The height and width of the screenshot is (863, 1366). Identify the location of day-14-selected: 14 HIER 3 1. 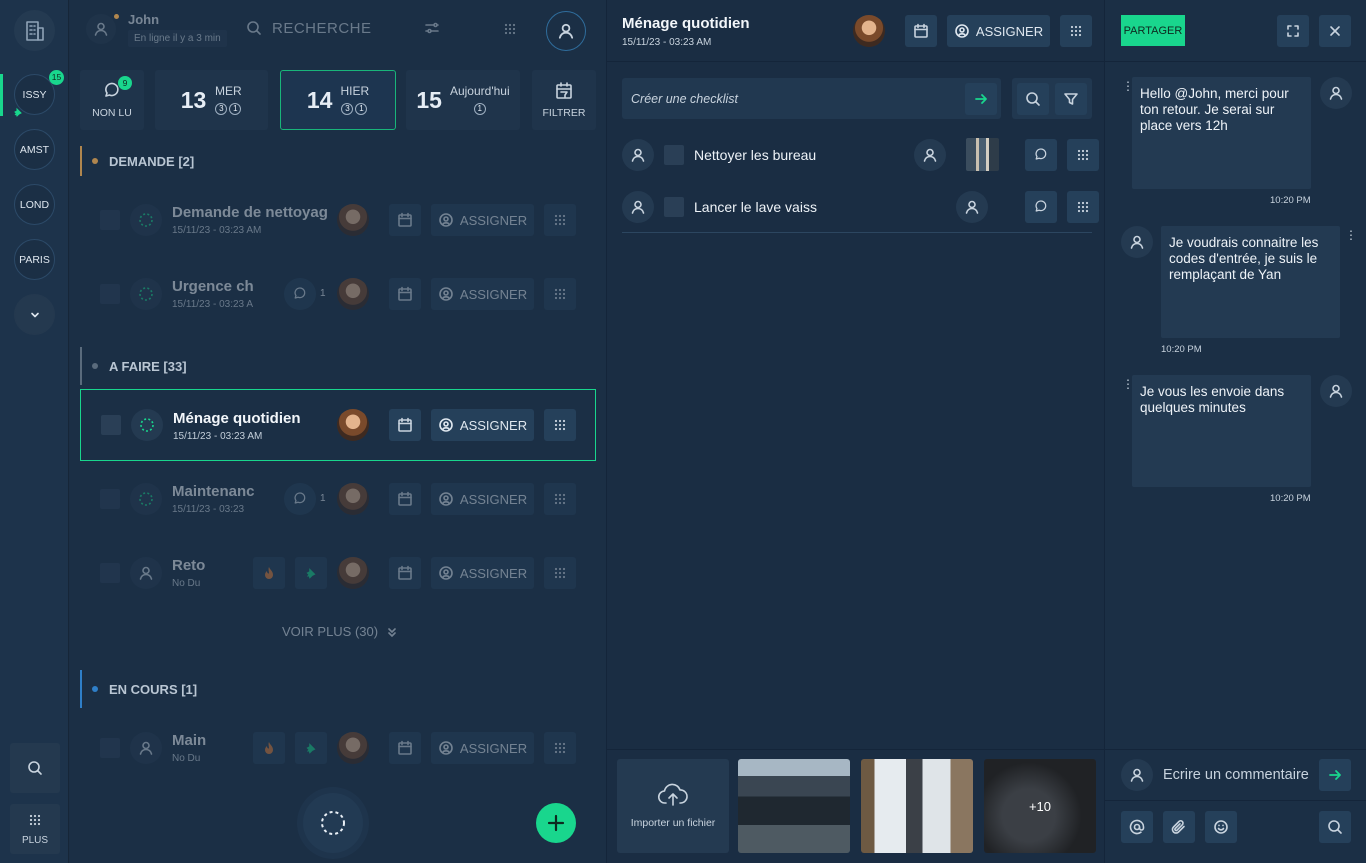
(338, 100).